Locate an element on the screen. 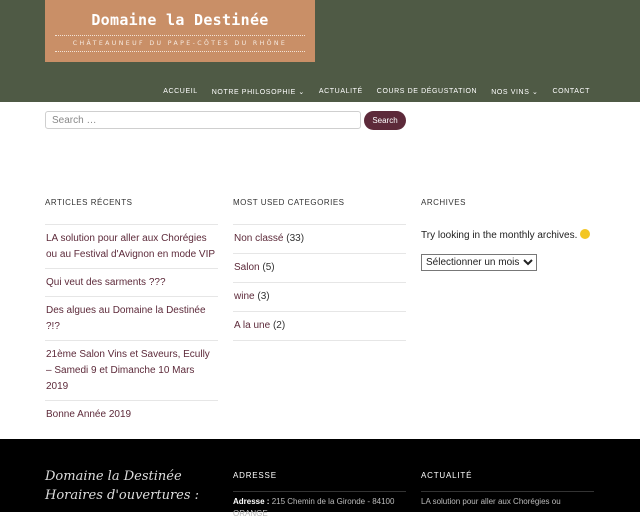  recent-post-link: Qui veut des sarments ??? is located at coordinates (131, 283).